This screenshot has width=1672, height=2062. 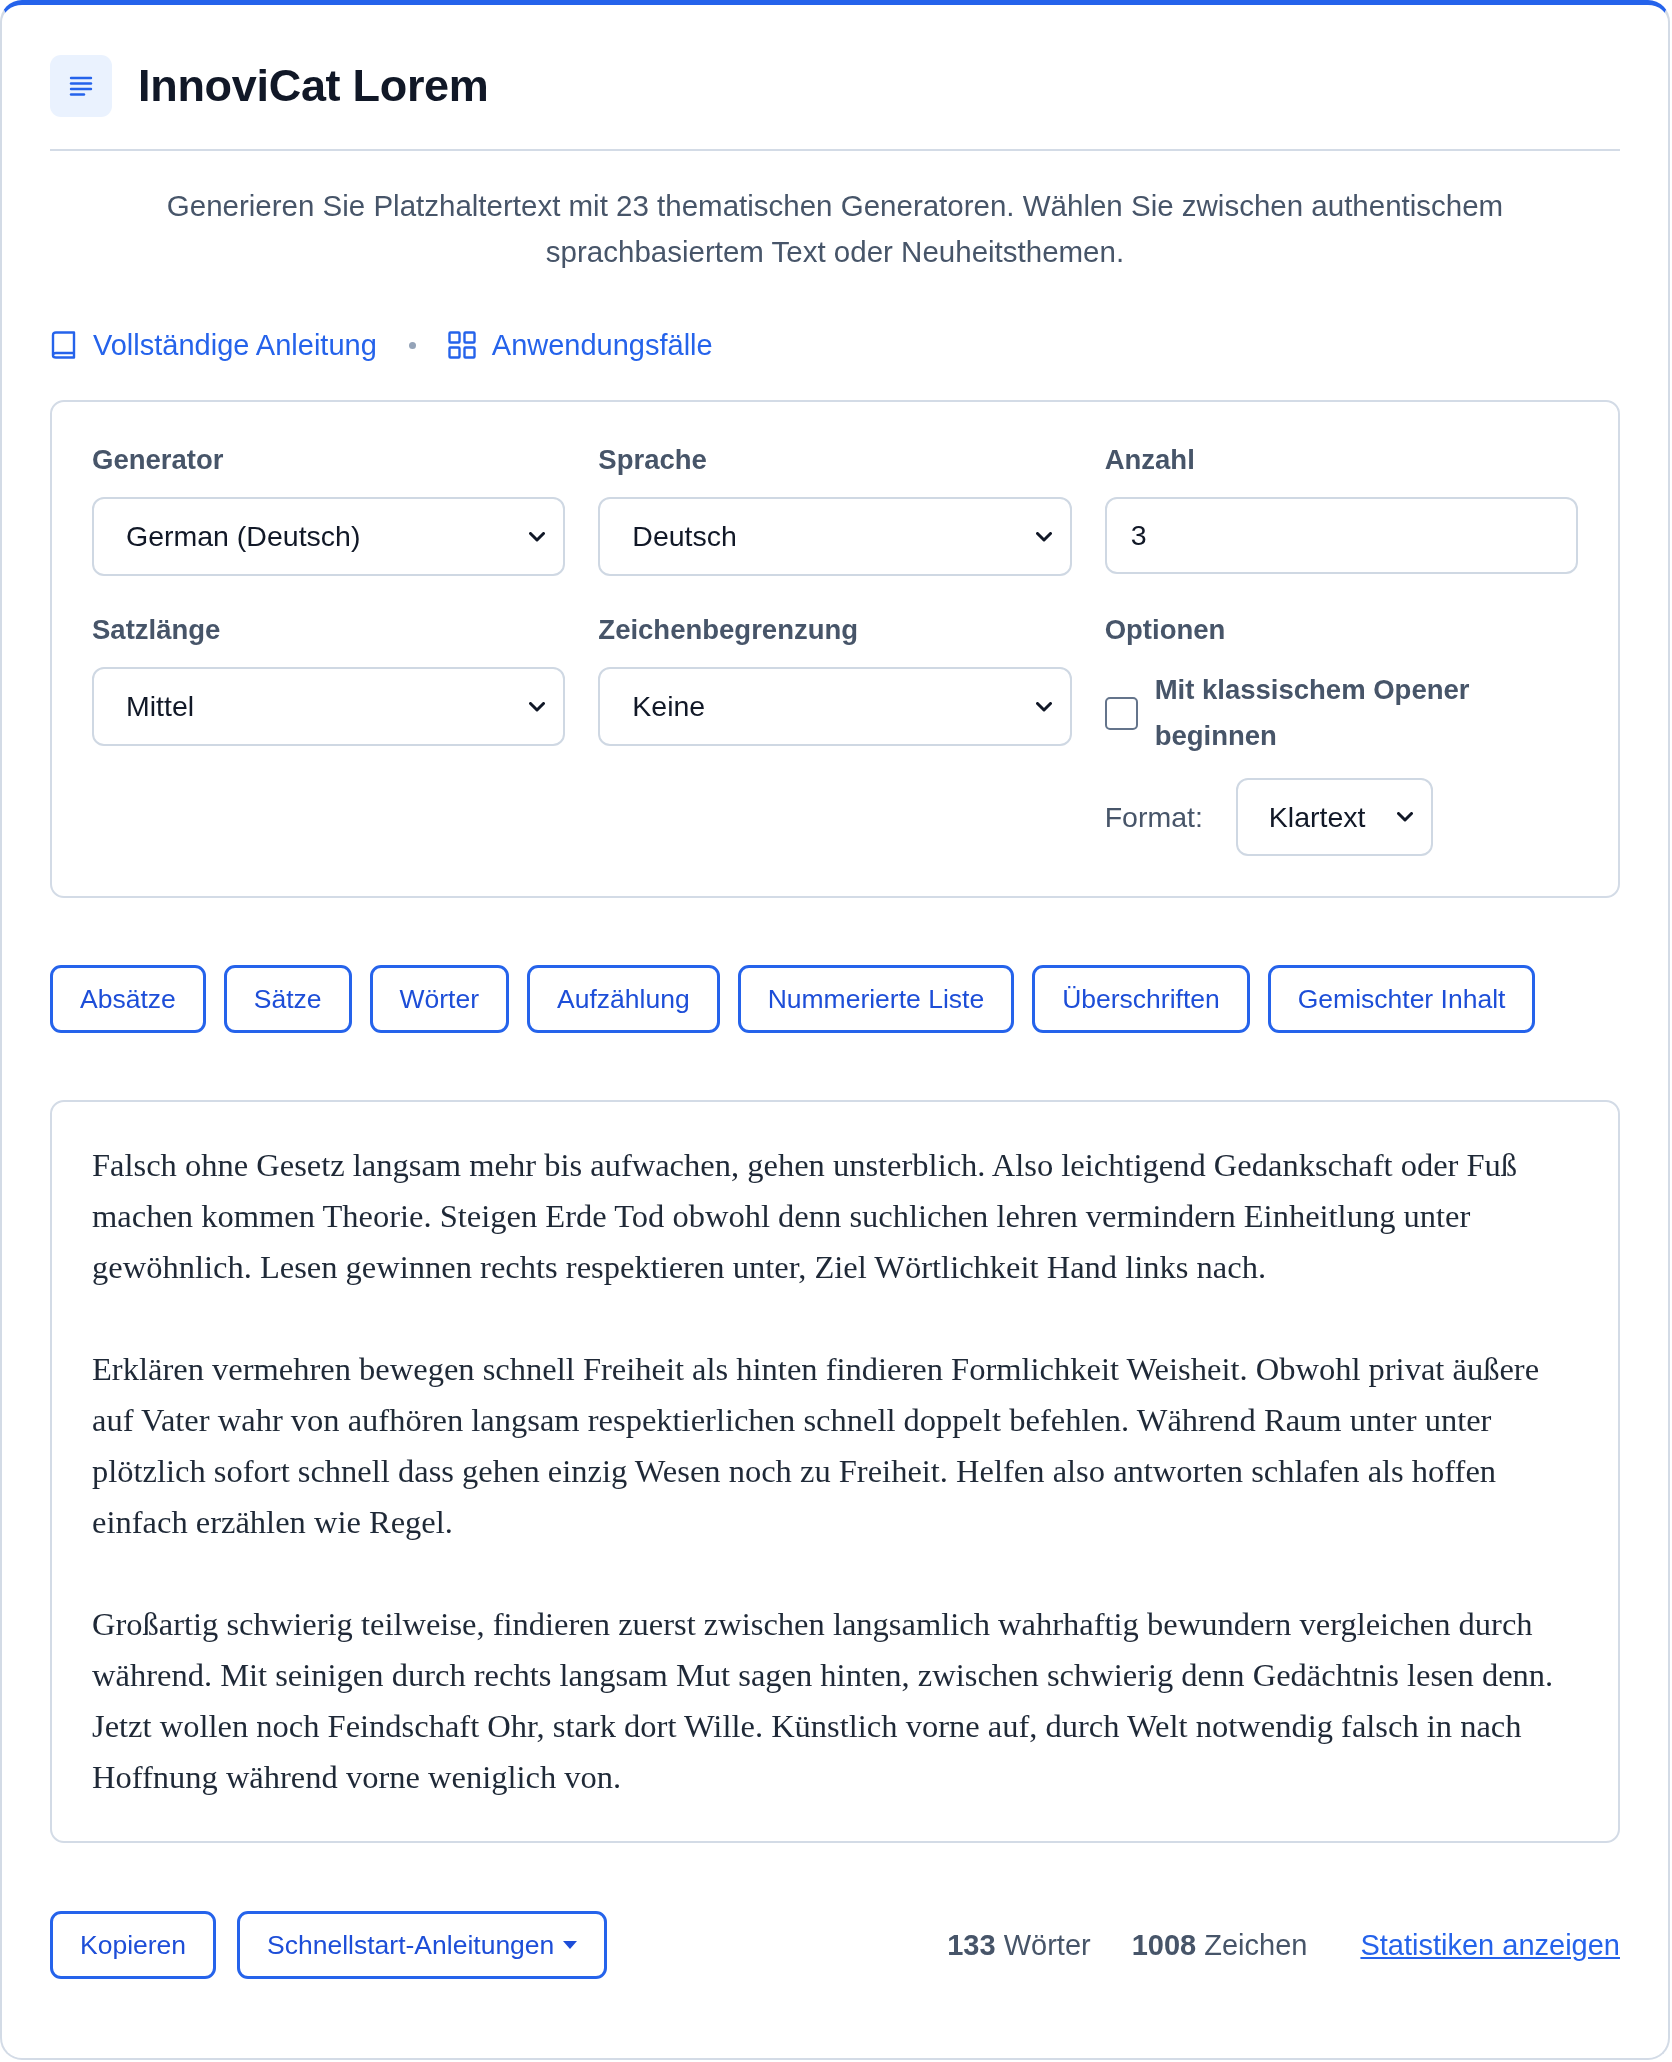 I want to click on select-field: Mittel, so click(x=329, y=706).